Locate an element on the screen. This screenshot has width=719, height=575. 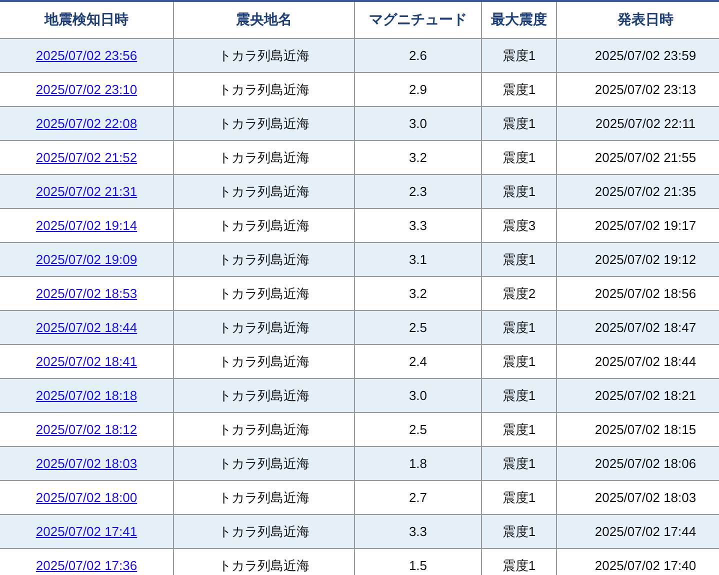
table-cell: 1.5 is located at coordinates (418, 561).